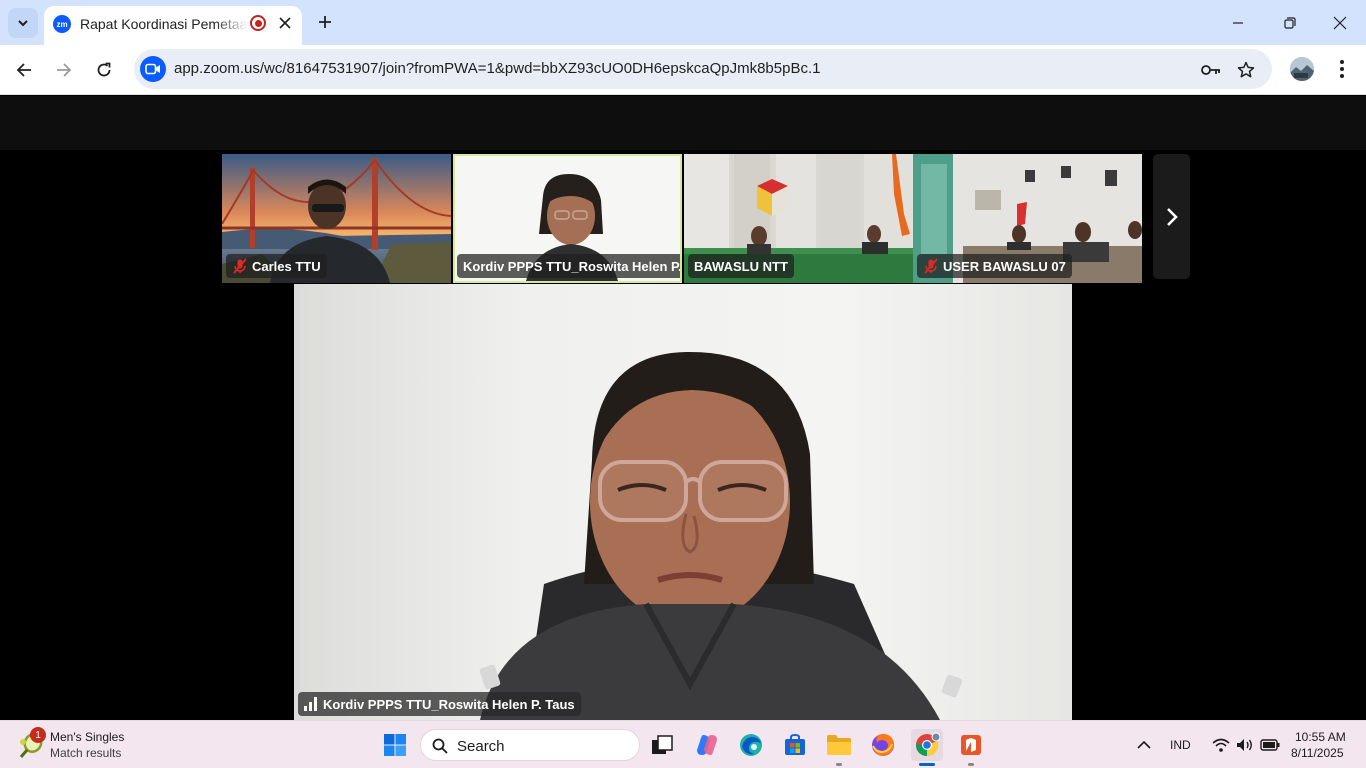  I want to click on quick-settings-button, so click(1246, 745).